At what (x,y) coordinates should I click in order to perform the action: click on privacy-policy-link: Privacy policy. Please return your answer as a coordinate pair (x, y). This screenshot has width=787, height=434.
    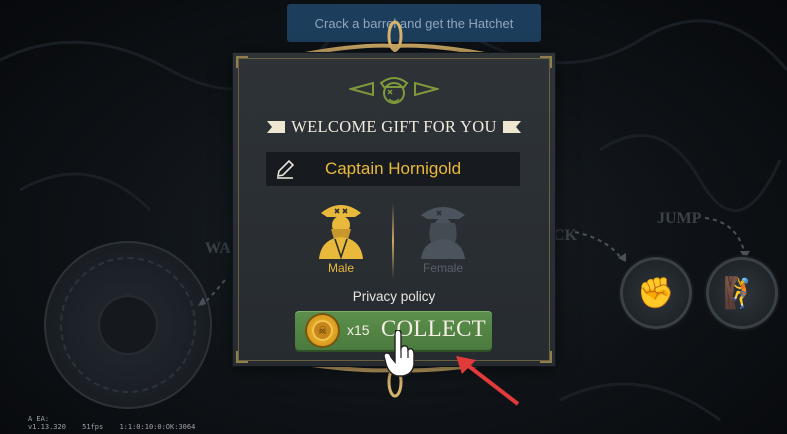
    Looking at the image, I should click on (394, 296).